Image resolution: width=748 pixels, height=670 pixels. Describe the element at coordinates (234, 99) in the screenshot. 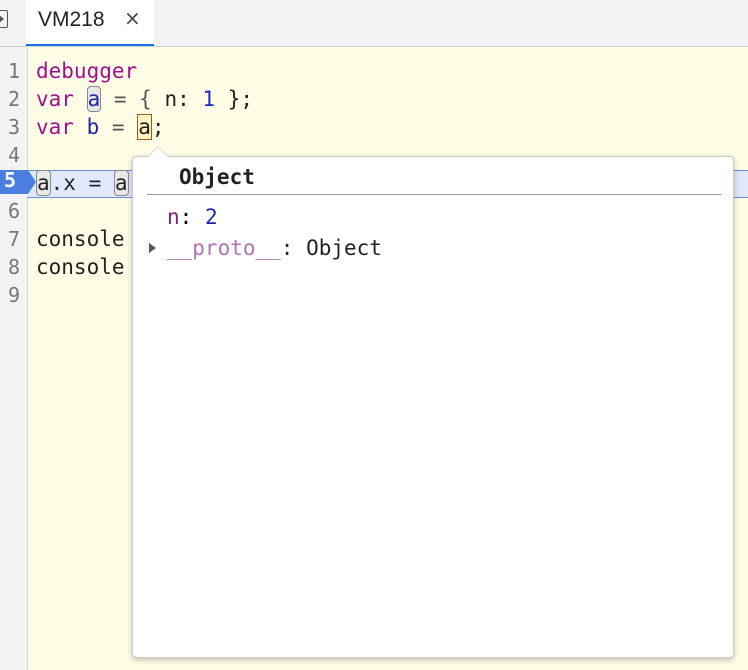

I see `code-text: };` at that location.